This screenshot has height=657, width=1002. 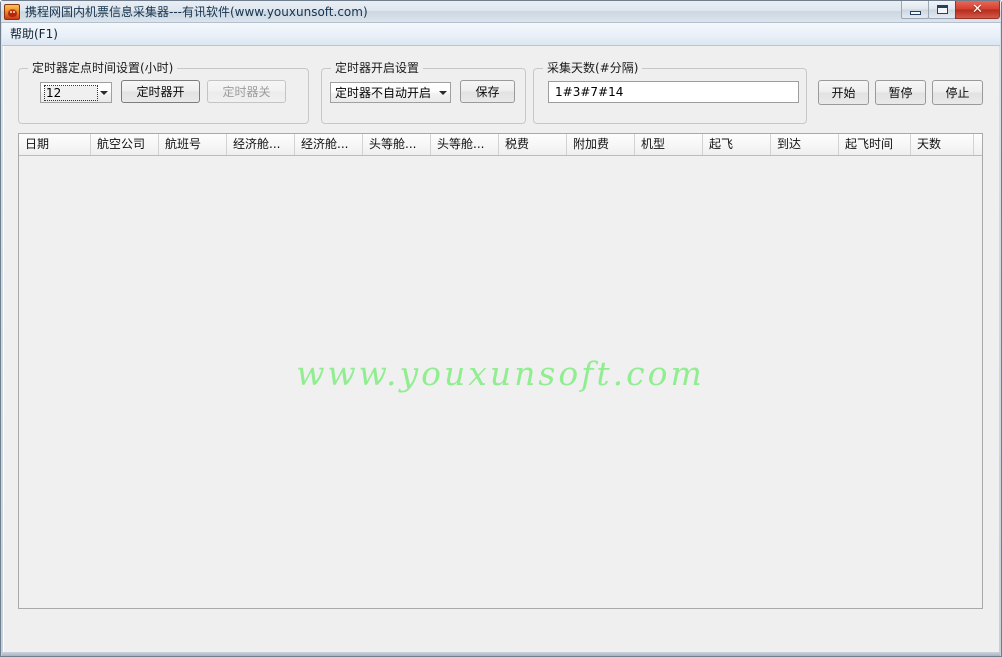 What do you see at coordinates (900, 92) in the screenshot?
I see `pause-button: 暂停` at bounding box center [900, 92].